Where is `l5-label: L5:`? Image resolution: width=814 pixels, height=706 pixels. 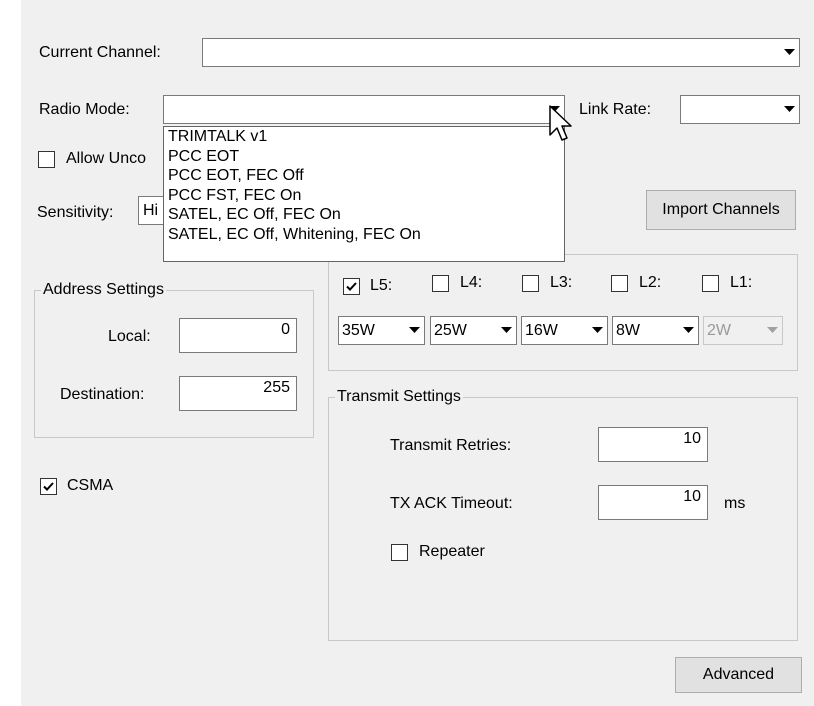
l5-label: L5: is located at coordinates (381, 285).